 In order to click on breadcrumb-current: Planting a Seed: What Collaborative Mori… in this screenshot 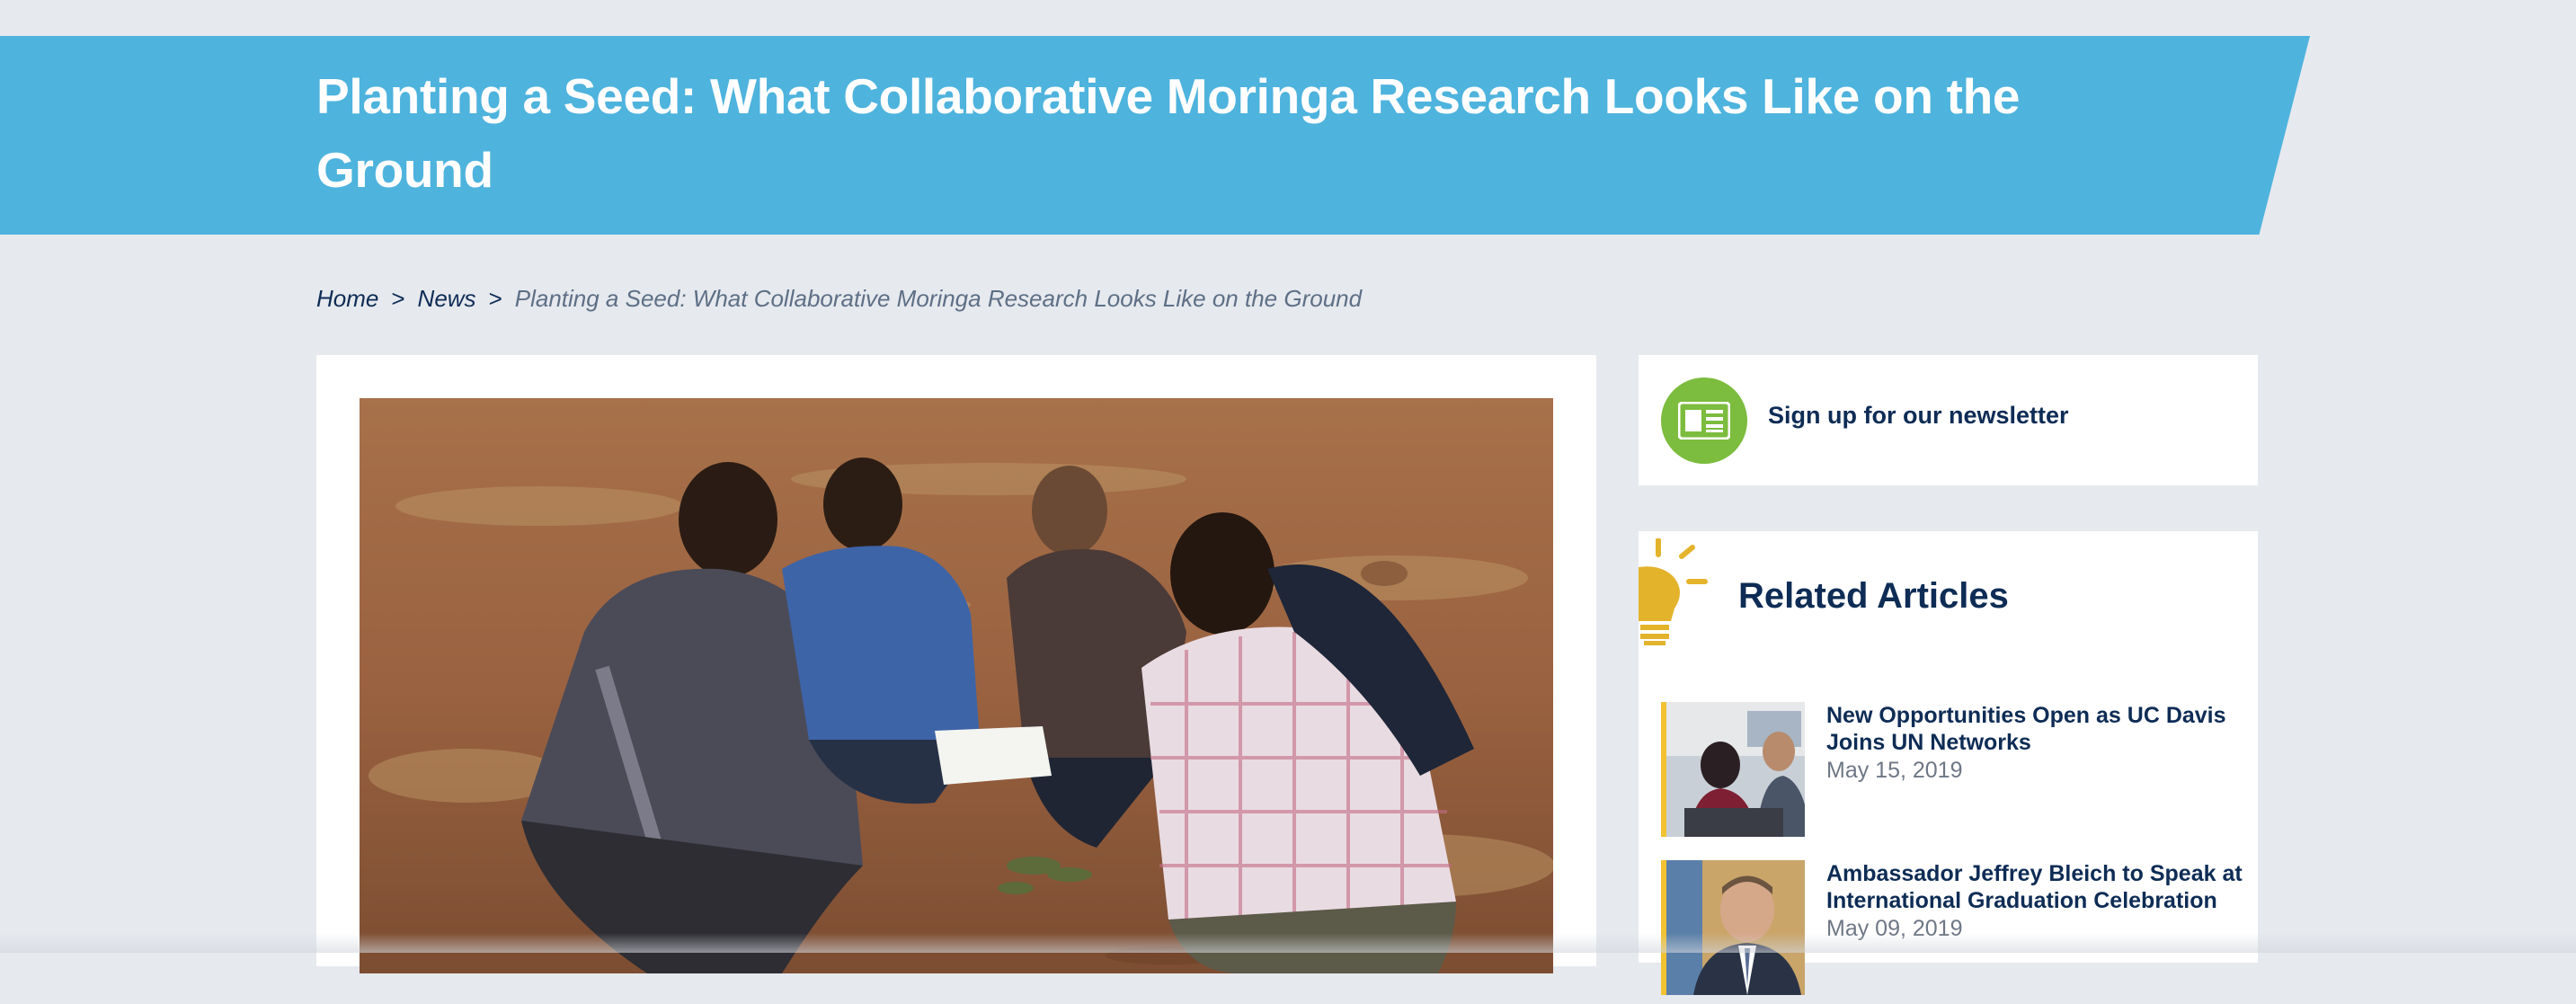, I will do `click(938, 298)`.